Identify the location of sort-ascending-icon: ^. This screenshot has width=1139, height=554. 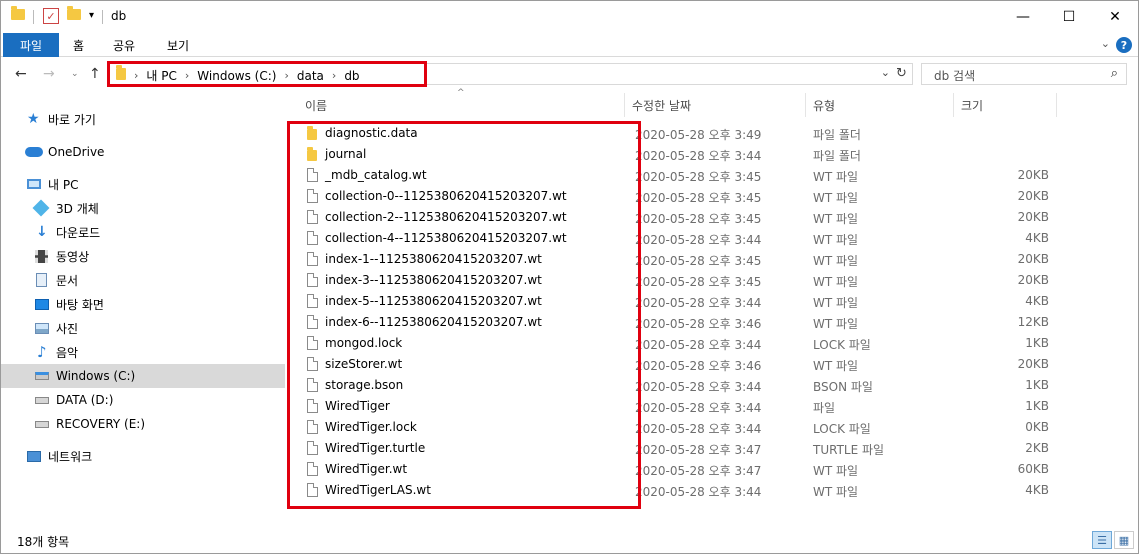
(461, 93).